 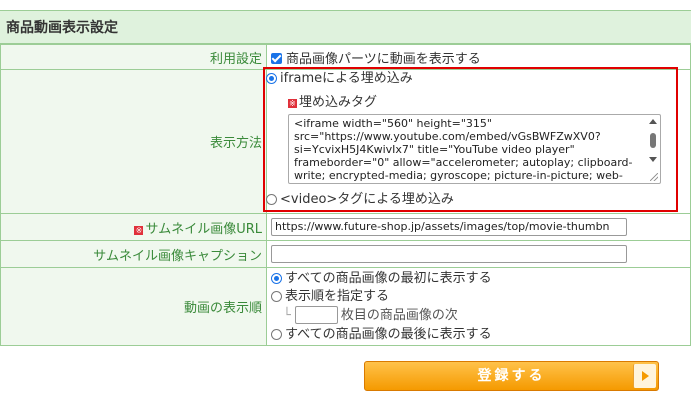 I want to click on thumbnail-url-label: サムネイル画像URL, so click(x=203, y=229).